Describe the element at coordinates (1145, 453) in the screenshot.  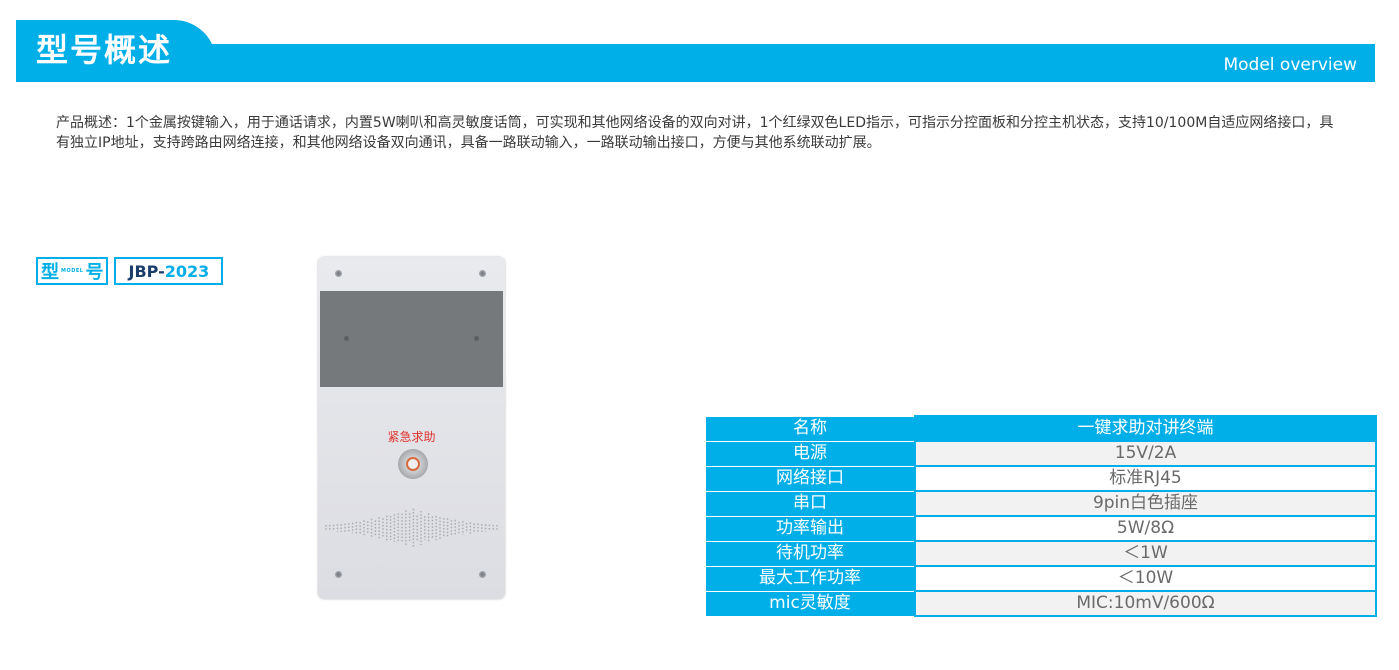
I see `spec-value: 15V/2A` at that location.